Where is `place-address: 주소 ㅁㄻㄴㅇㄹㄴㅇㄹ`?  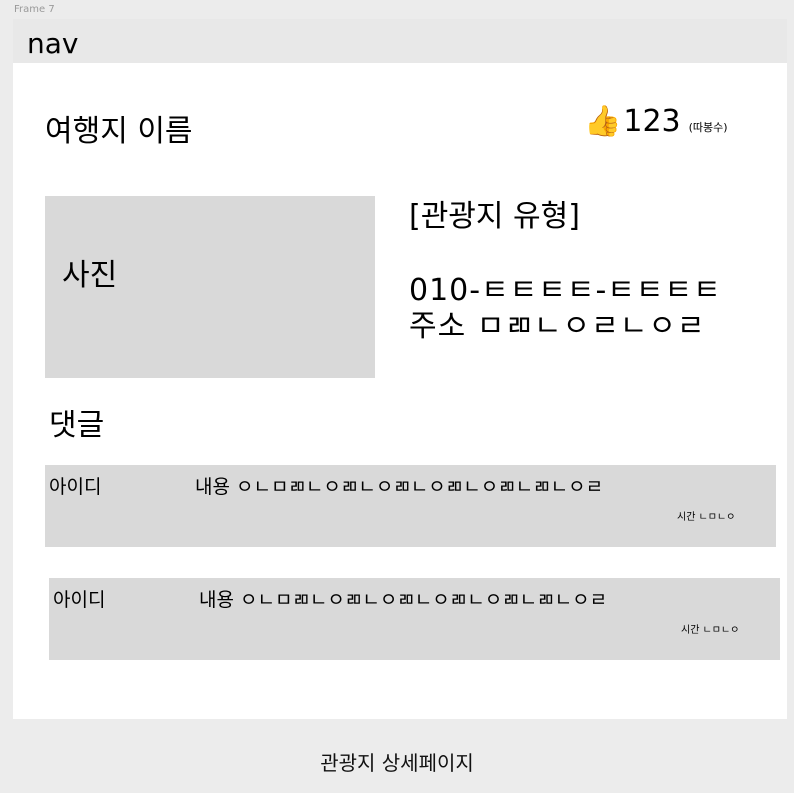
place-address: 주소 ㅁㄻㄴㅇㄹㄴㅇㄹ is located at coordinates (557, 326).